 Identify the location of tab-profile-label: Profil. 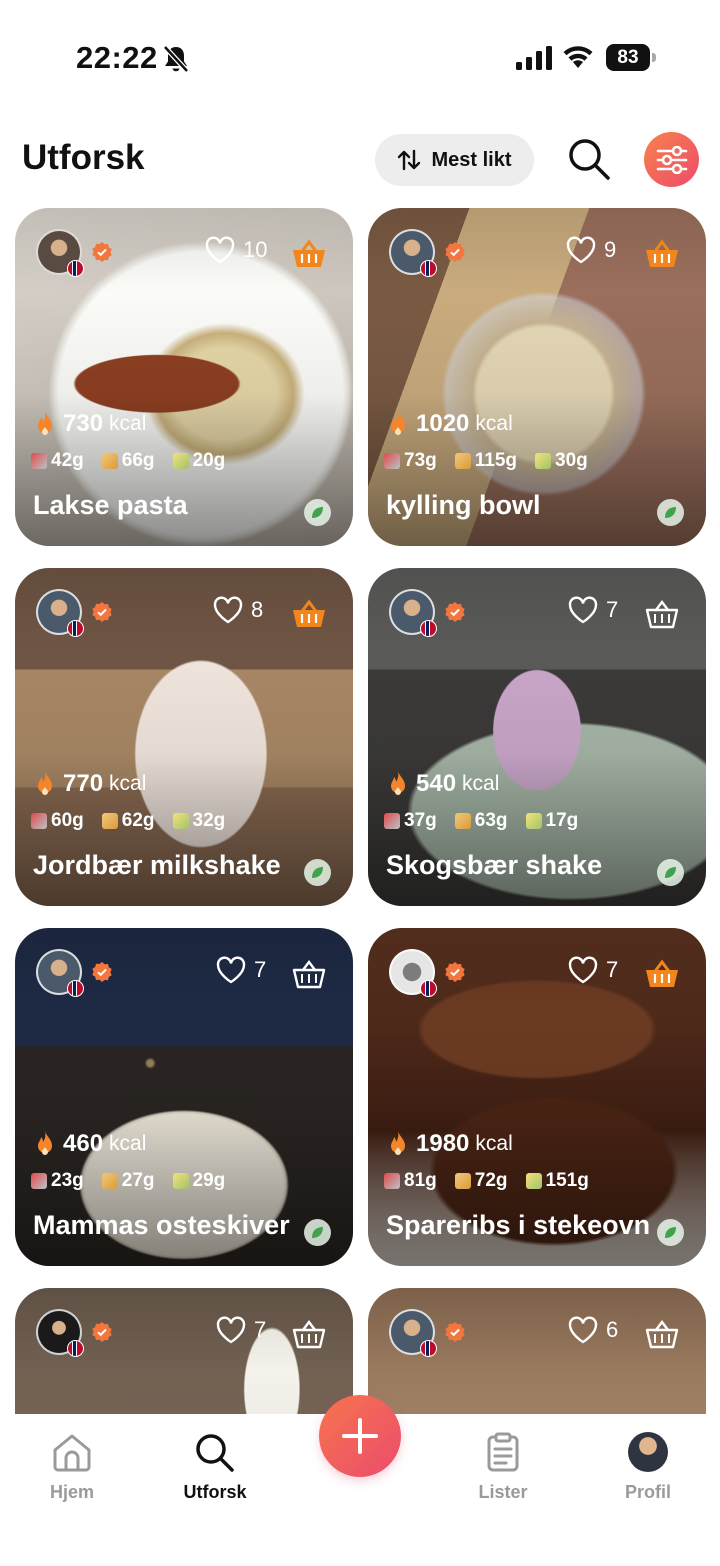
(647, 1492).